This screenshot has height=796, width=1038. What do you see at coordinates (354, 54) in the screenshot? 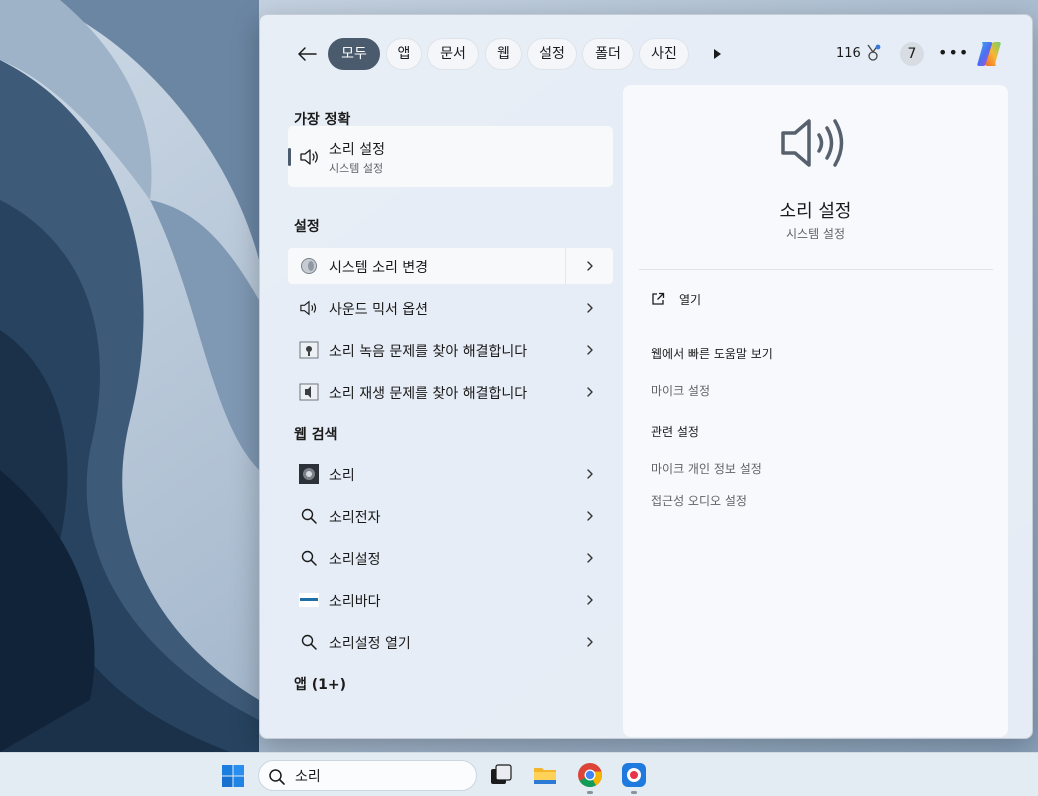
I see `filter-all: 모두` at bounding box center [354, 54].